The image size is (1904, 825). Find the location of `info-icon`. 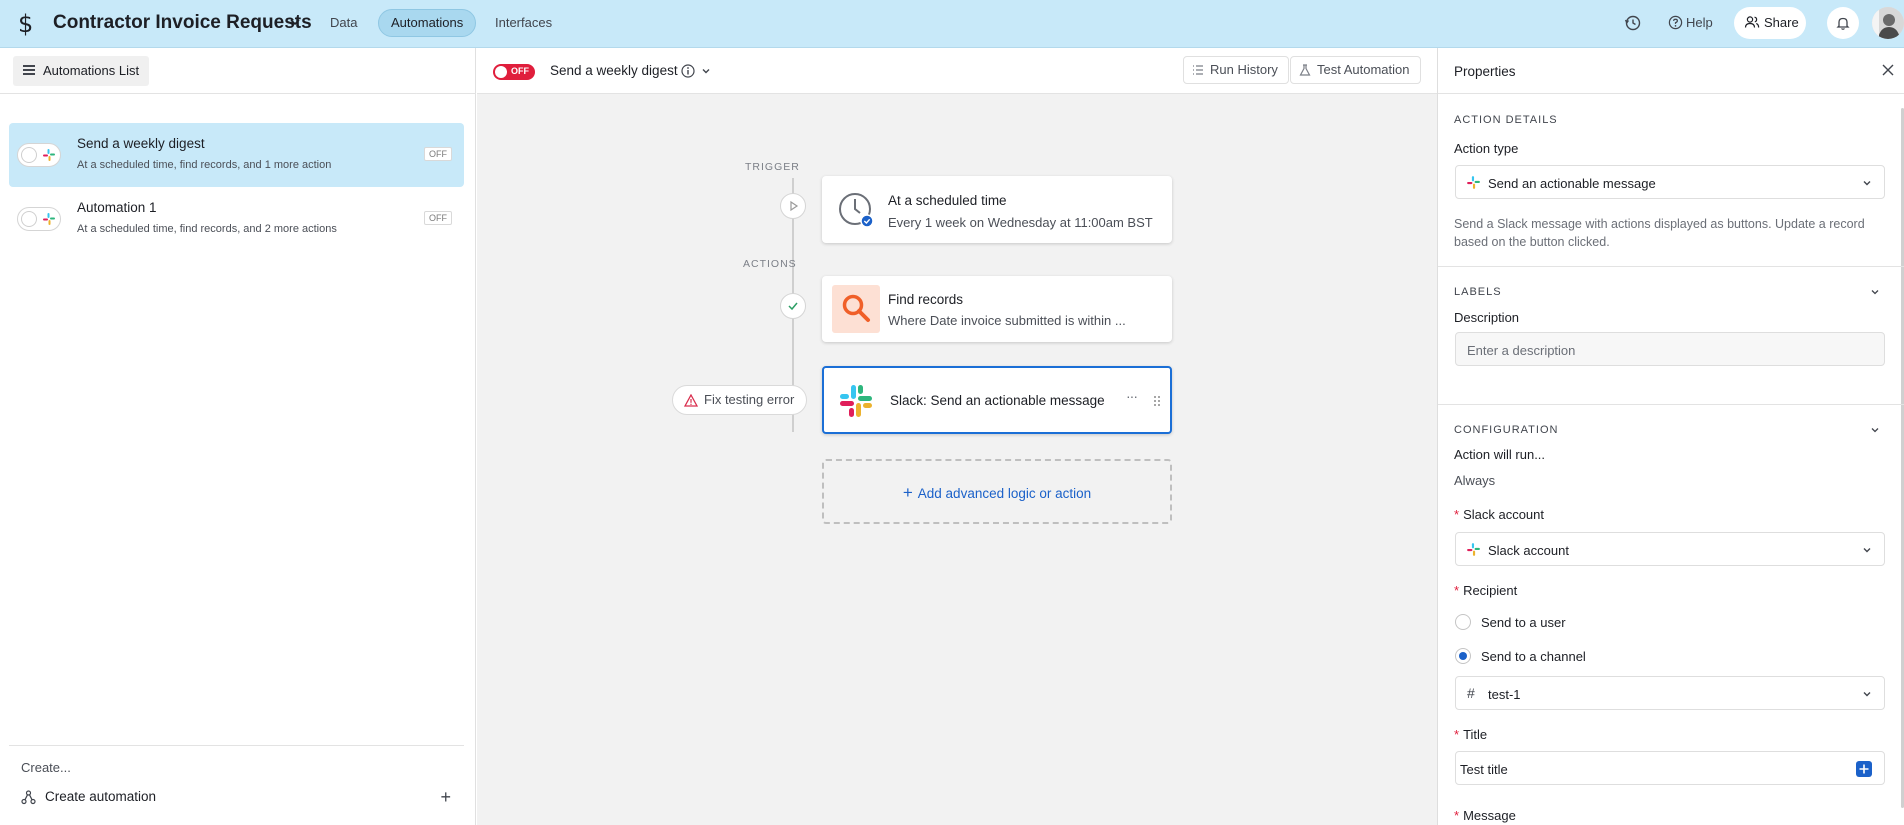

info-icon is located at coordinates (688, 71).